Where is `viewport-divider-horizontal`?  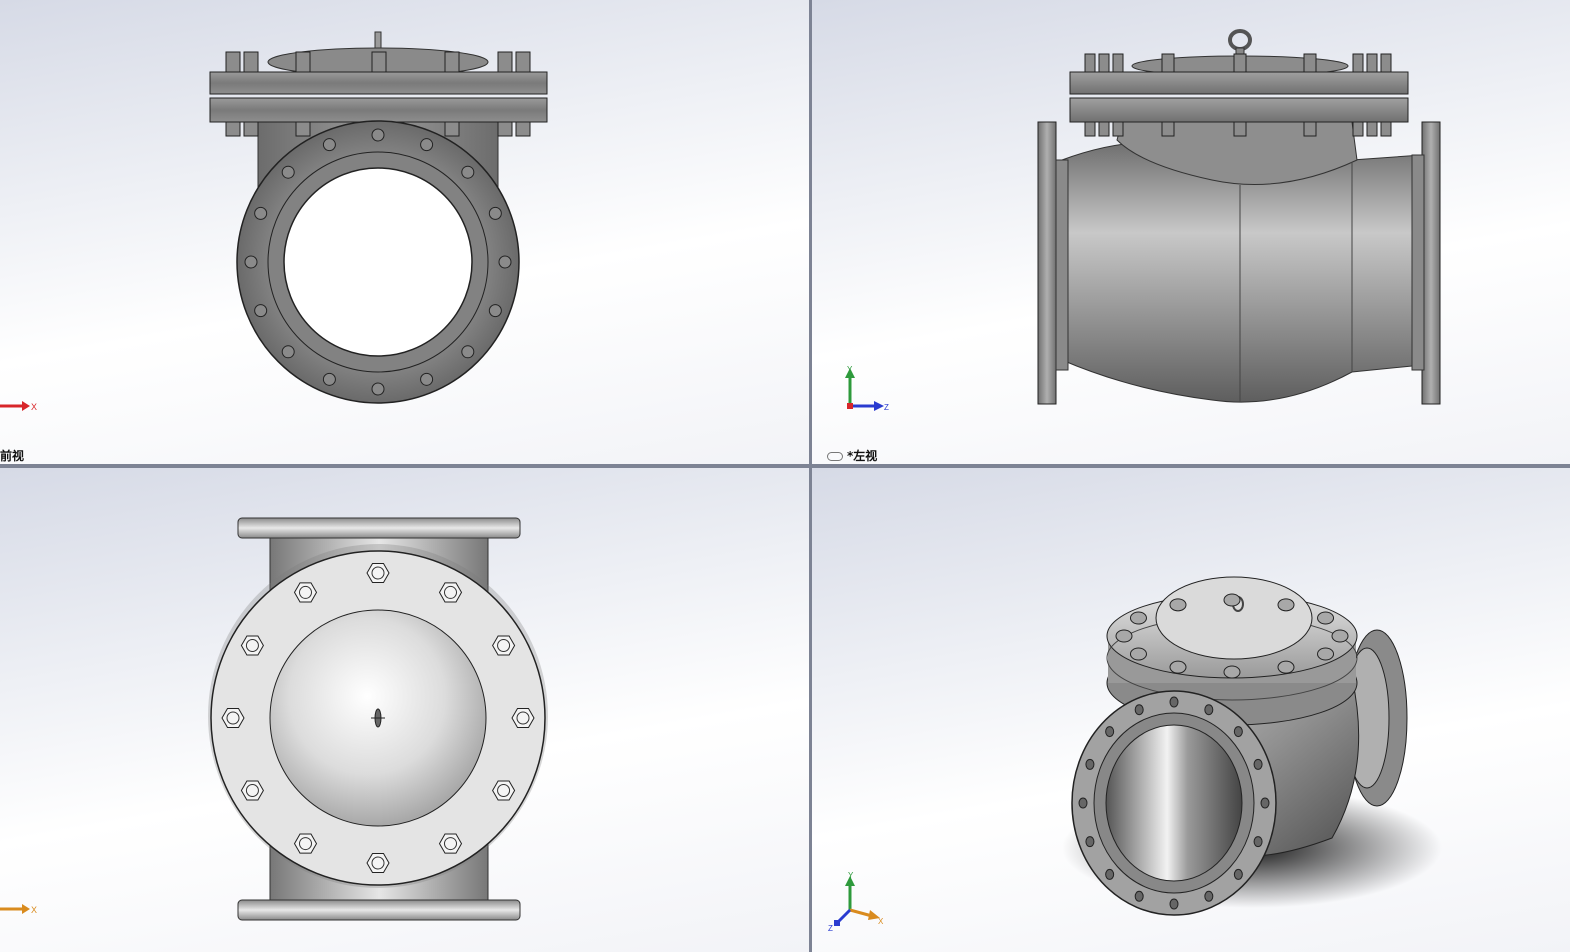 viewport-divider-horizontal is located at coordinates (785, 466).